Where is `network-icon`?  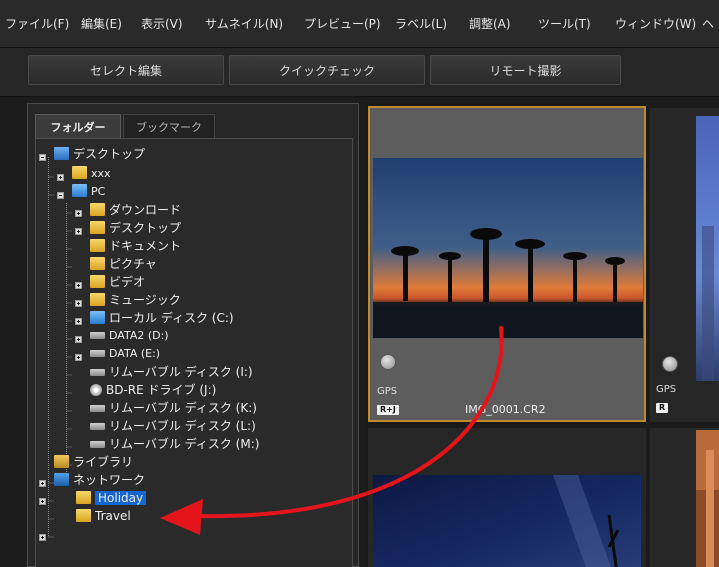
network-icon is located at coordinates (61, 479).